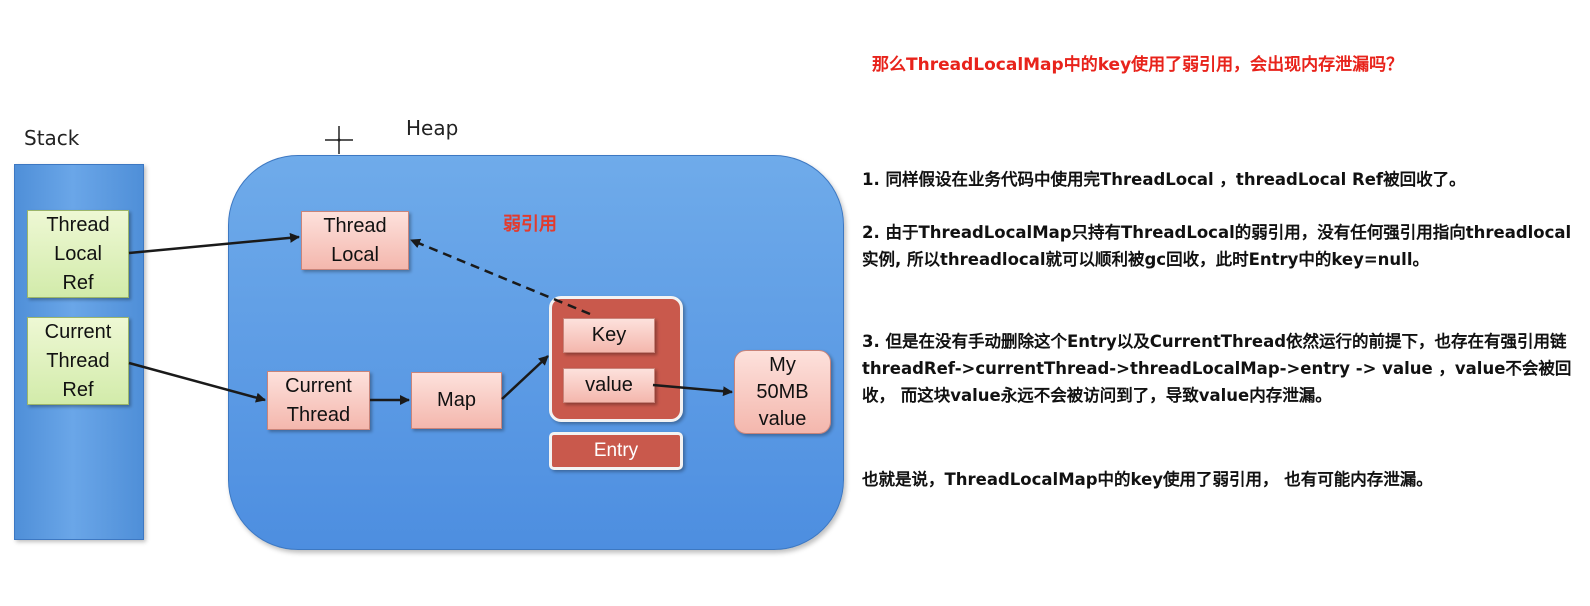 The height and width of the screenshot is (606, 1590). I want to click on arrow-map-to-entry, so click(525, 377).